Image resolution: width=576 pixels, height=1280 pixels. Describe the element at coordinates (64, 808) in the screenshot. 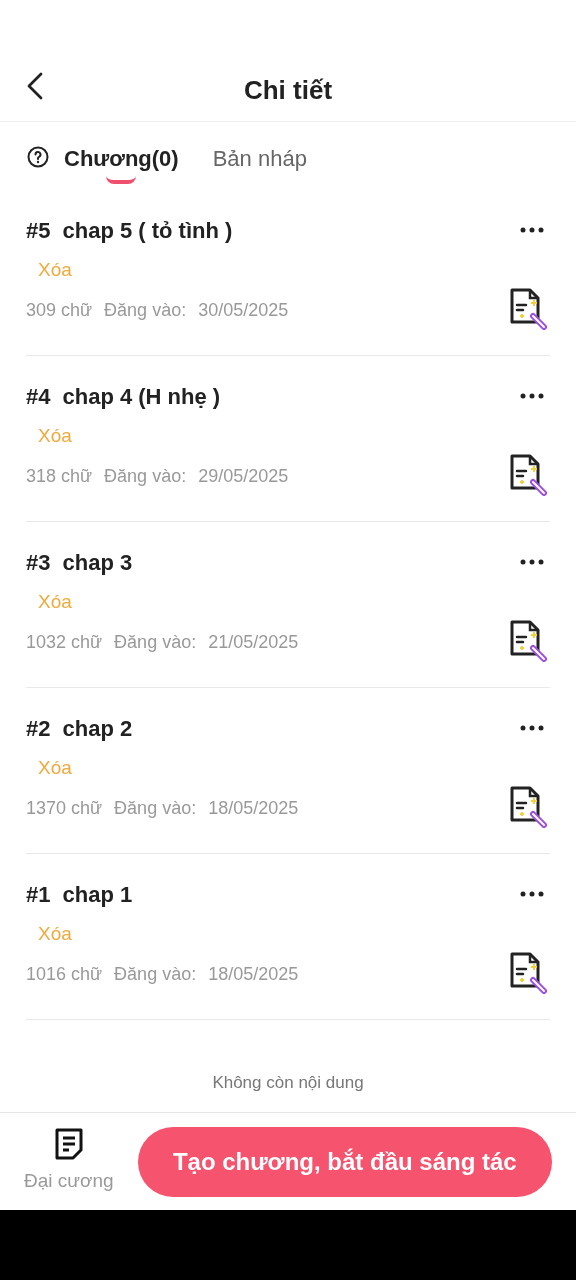

I see `word-count: 1370 chữ` at that location.